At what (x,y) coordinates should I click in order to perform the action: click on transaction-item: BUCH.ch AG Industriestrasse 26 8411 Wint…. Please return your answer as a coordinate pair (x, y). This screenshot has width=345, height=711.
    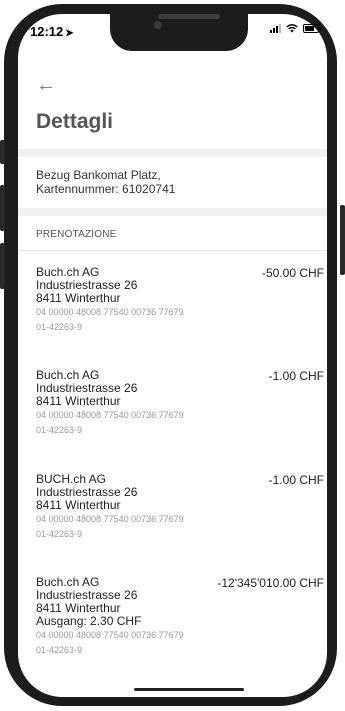
    Looking at the image, I should click on (180, 507).